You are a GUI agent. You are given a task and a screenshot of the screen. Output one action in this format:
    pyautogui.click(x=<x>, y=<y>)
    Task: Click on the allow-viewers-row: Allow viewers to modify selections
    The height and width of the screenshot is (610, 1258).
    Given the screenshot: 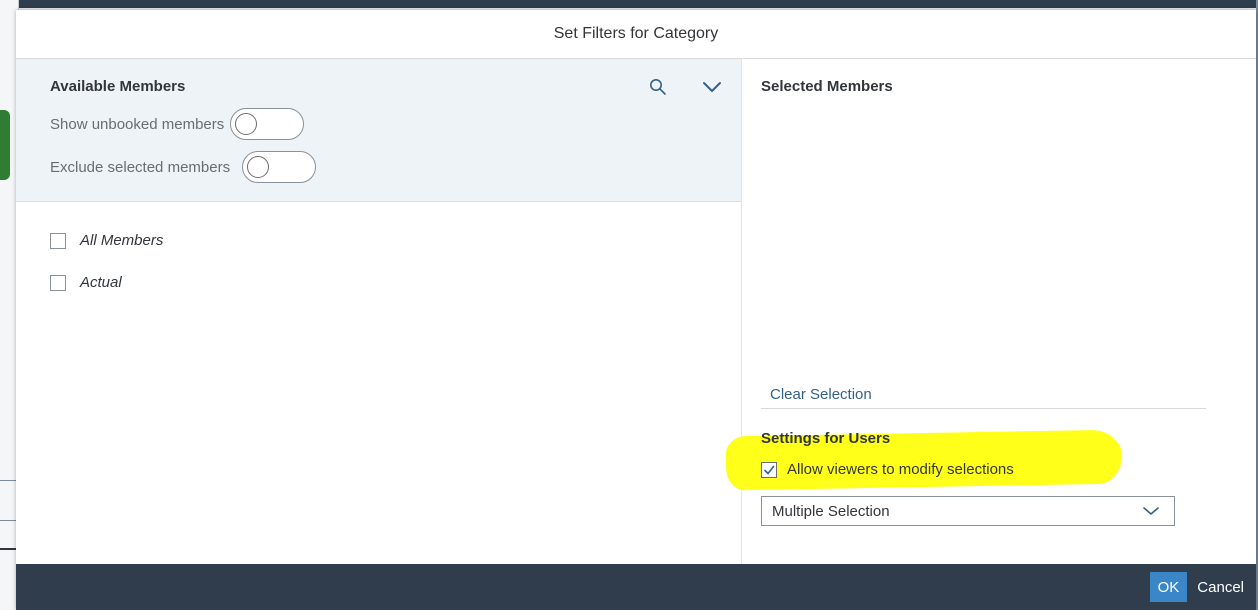 What is the action you would take?
    pyautogui.click(x=887, y=469)
    